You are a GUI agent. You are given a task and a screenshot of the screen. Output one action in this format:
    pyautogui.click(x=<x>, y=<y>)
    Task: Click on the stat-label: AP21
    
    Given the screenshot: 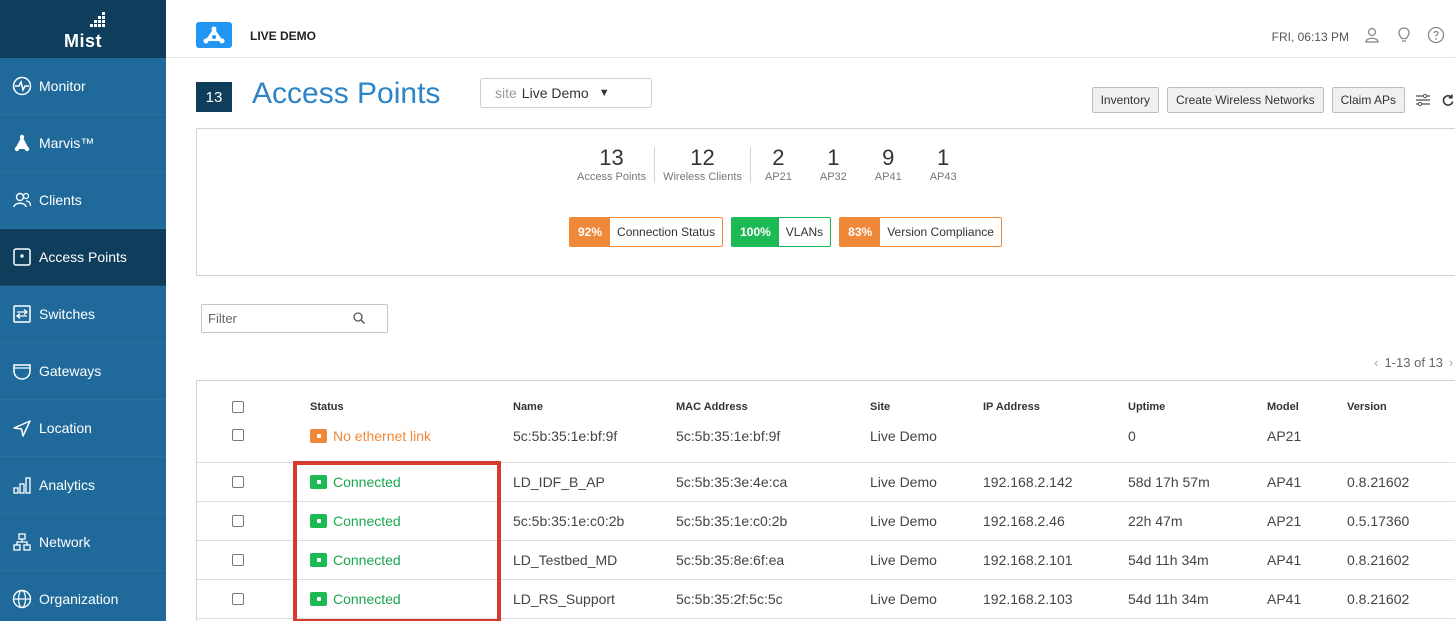 What is the action you would take?
    pyautogui.click(x=778, y=177)
    